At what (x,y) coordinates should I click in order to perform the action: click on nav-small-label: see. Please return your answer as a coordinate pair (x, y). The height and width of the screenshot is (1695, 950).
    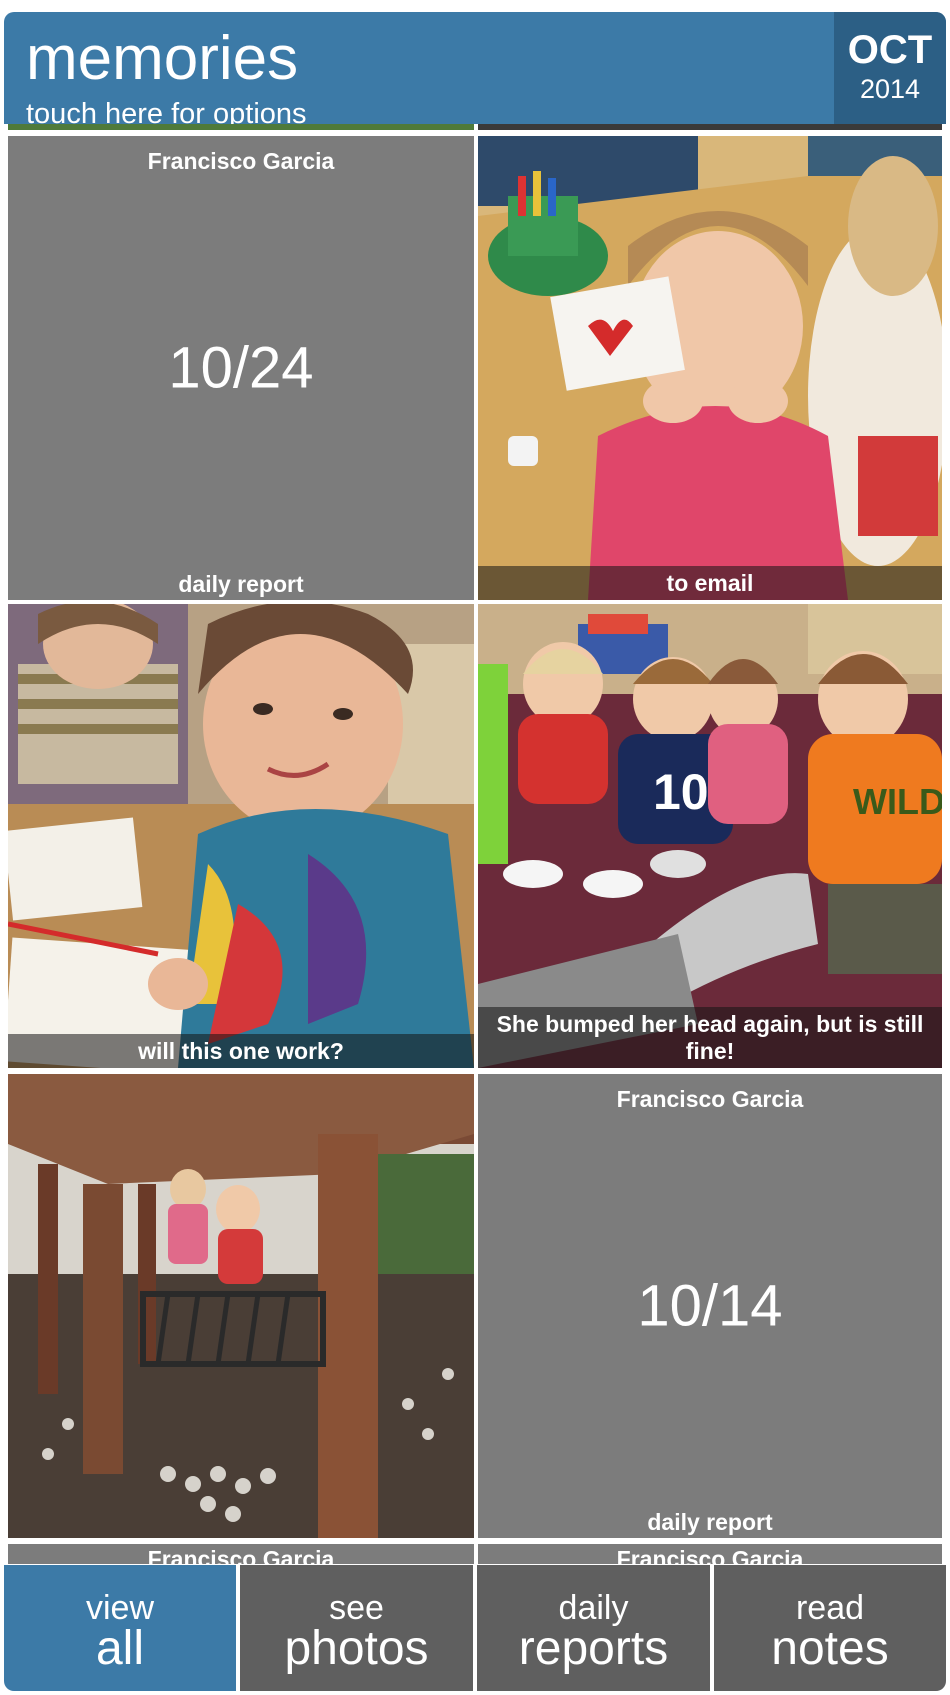
    Looking at the image, I should click on (356, 1608).